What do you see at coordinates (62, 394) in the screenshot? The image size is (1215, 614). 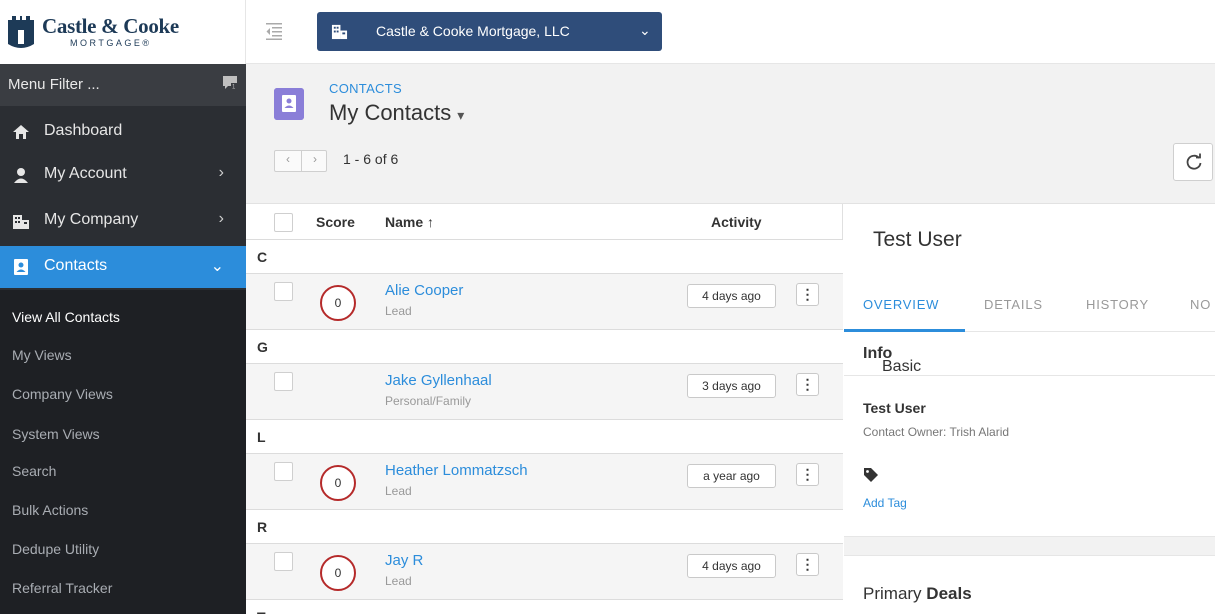 I see `submenu-company-views: Company Views` at bounding box center [62, 394].